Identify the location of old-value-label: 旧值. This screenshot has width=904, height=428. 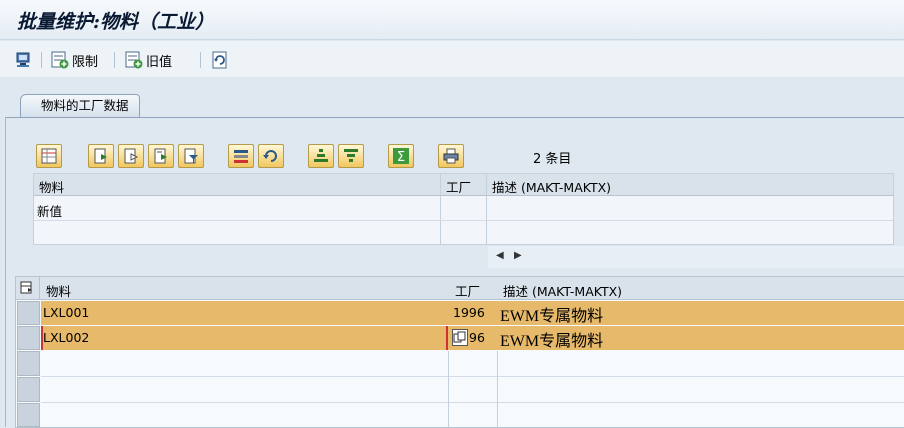
(159, 62).